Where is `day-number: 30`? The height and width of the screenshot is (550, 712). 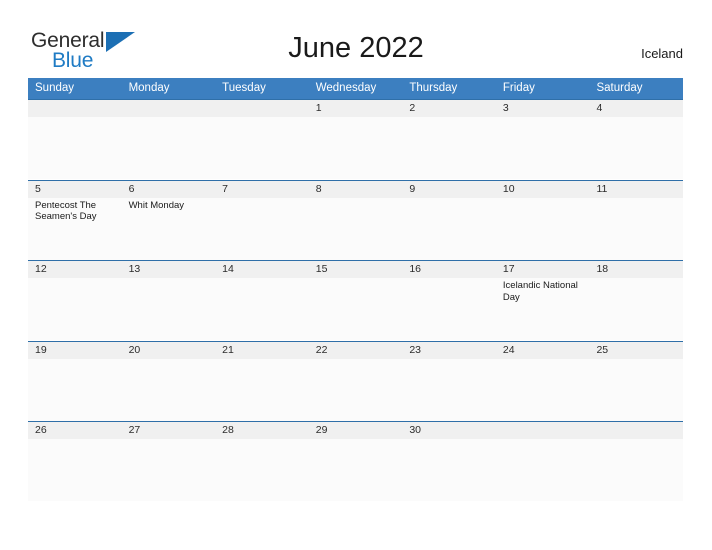 day-number: 30 is located at coordinates (449, 430).